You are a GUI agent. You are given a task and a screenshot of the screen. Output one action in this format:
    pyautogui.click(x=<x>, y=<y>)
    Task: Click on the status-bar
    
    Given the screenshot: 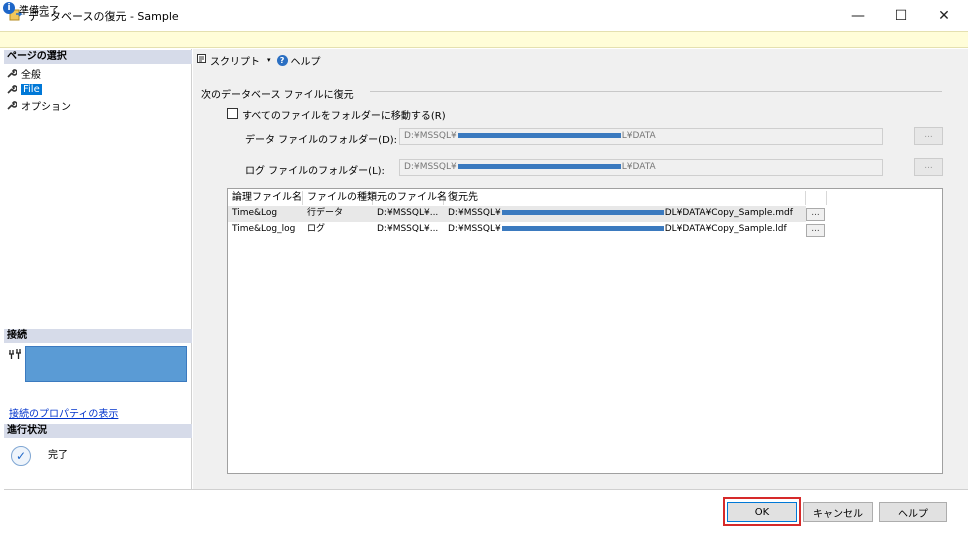 What is the action you would take?
    pyautogui.click(x=484, y=39)
    